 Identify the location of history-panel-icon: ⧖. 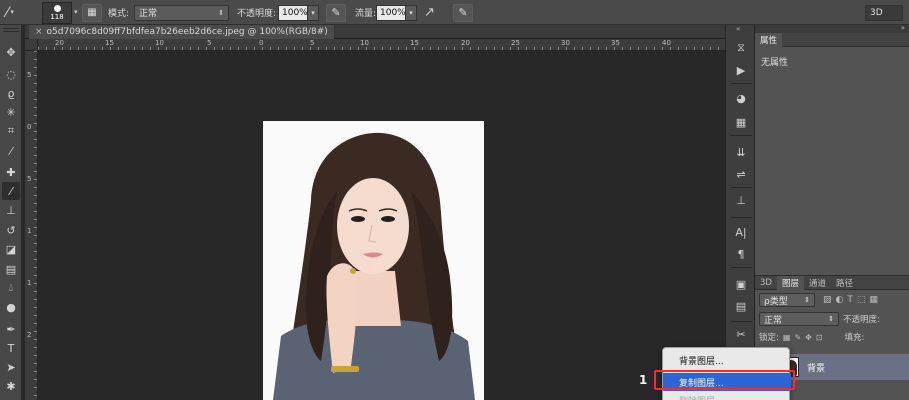
(741, 48).